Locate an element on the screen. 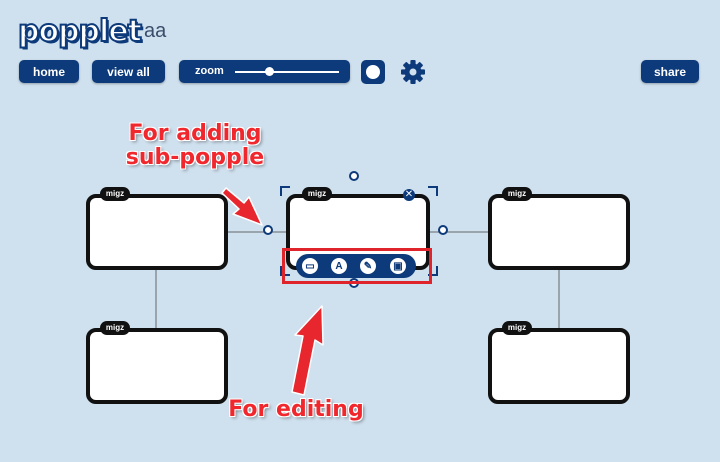 This screenshot has width=720, height=462. annotation-editing: For editing is located at coordinates (296, 409).